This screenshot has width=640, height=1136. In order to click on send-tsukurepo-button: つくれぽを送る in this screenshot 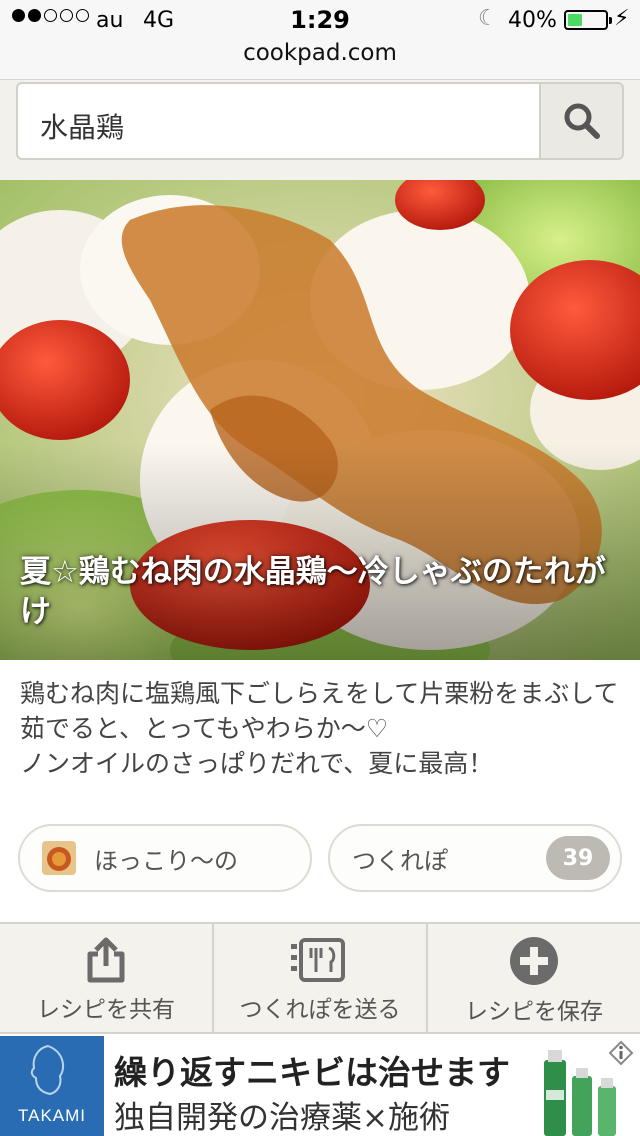, I will do `click(321, 978)`.